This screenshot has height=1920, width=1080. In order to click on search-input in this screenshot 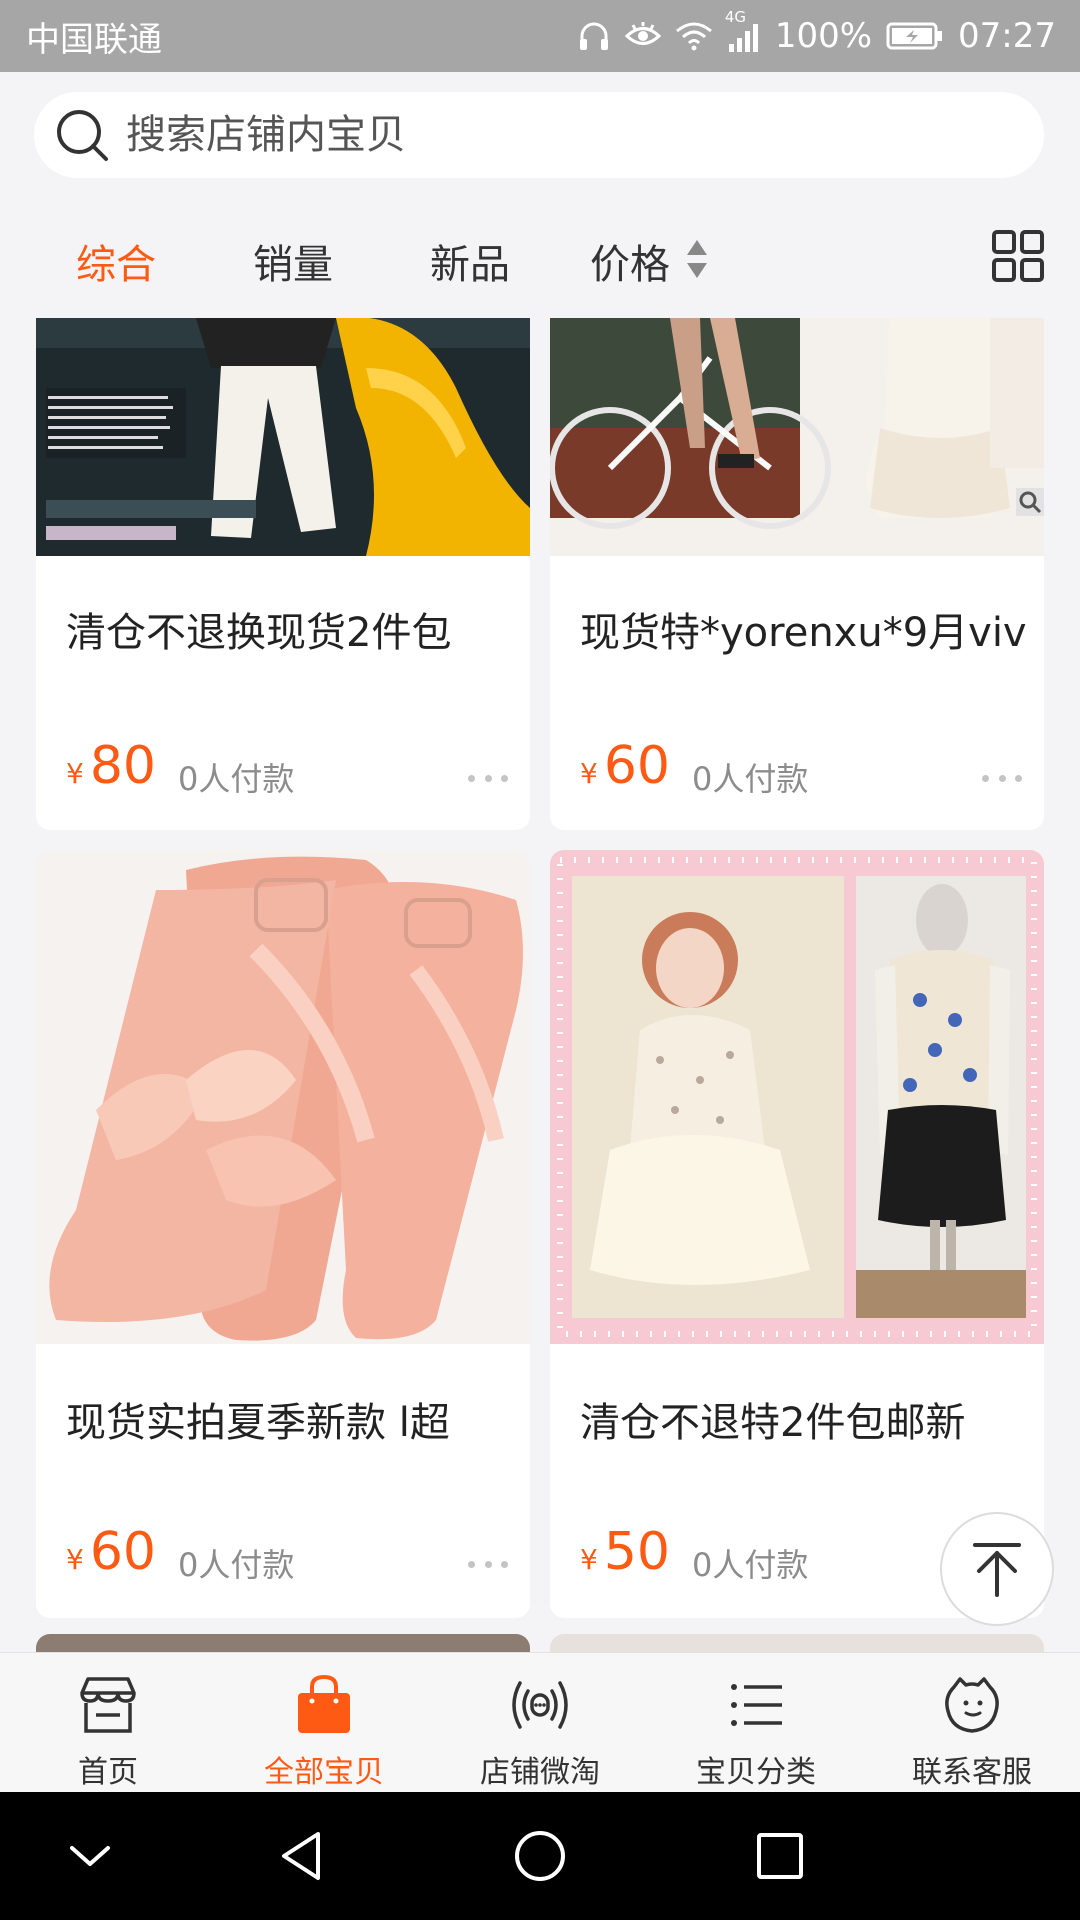, I will do `click(536, 135)`.